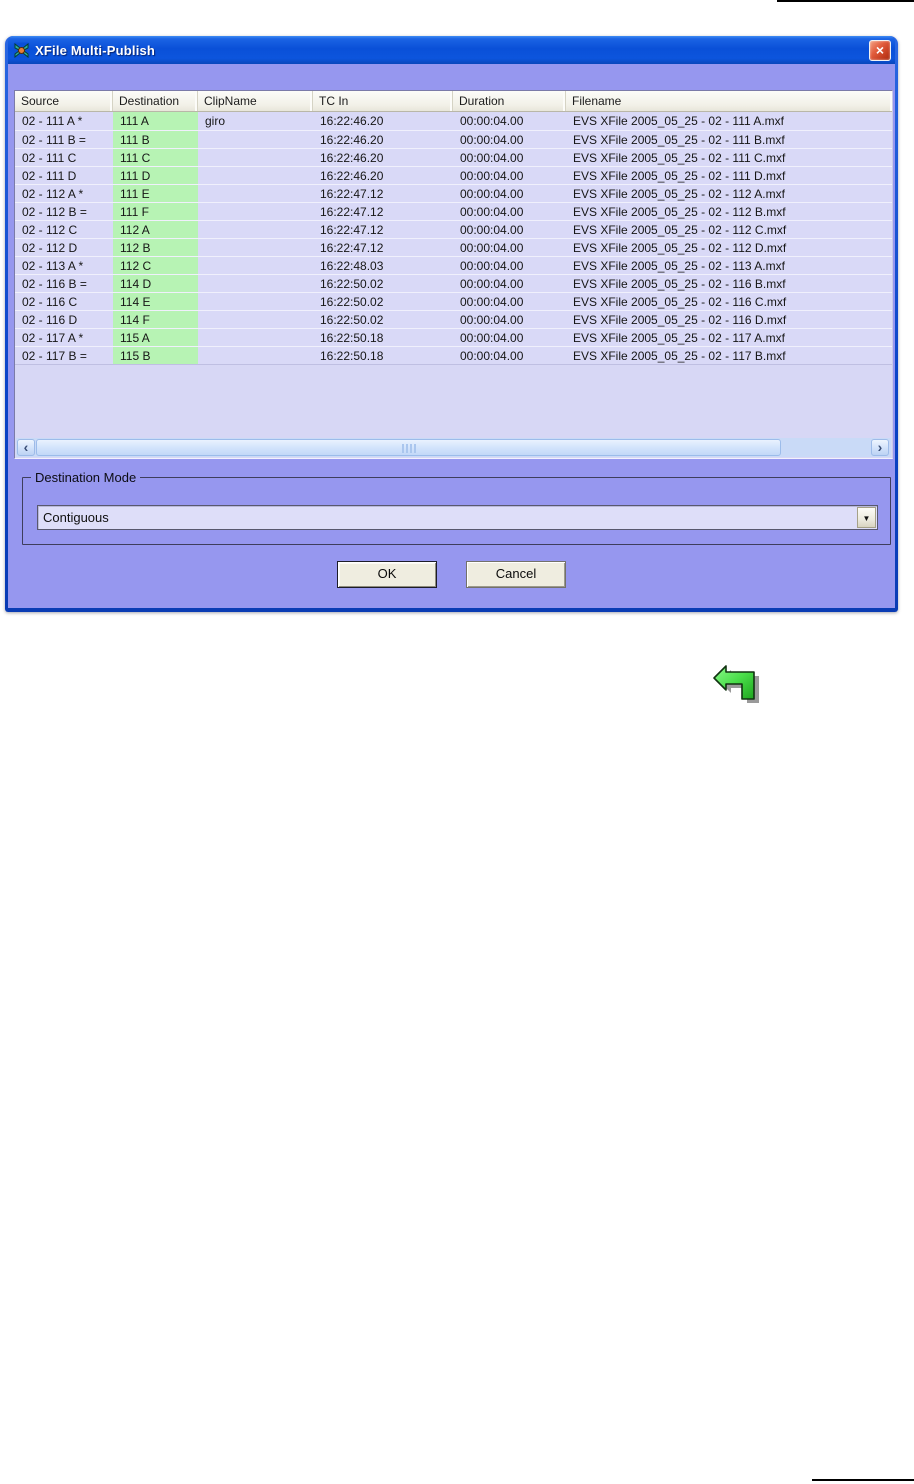  Describe the element at coordinates (408, 447) in the screenshot. I see `scrollbar-thumb` at that location.